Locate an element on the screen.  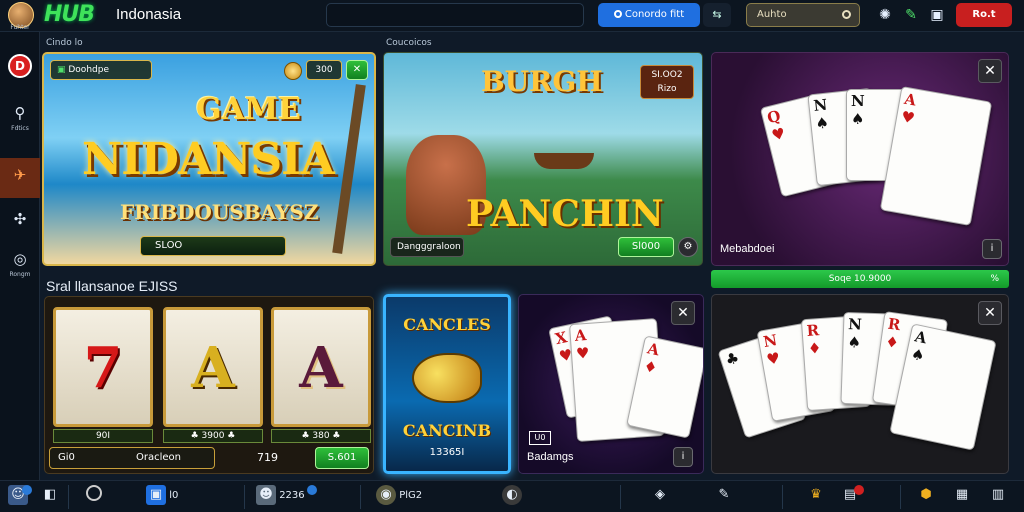
game-card-badamgs: X ♥ A ♥ A ♦ ✕ U0 Badamgs i is located at coordinates (611, 384).